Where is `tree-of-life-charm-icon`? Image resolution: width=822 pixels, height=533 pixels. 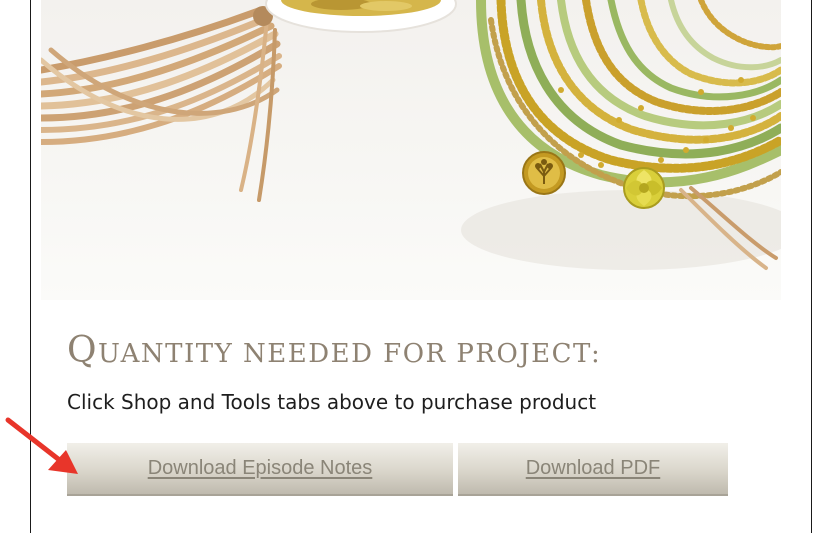 tree-of-life-charm-icon is located at coordinates (544, 173).